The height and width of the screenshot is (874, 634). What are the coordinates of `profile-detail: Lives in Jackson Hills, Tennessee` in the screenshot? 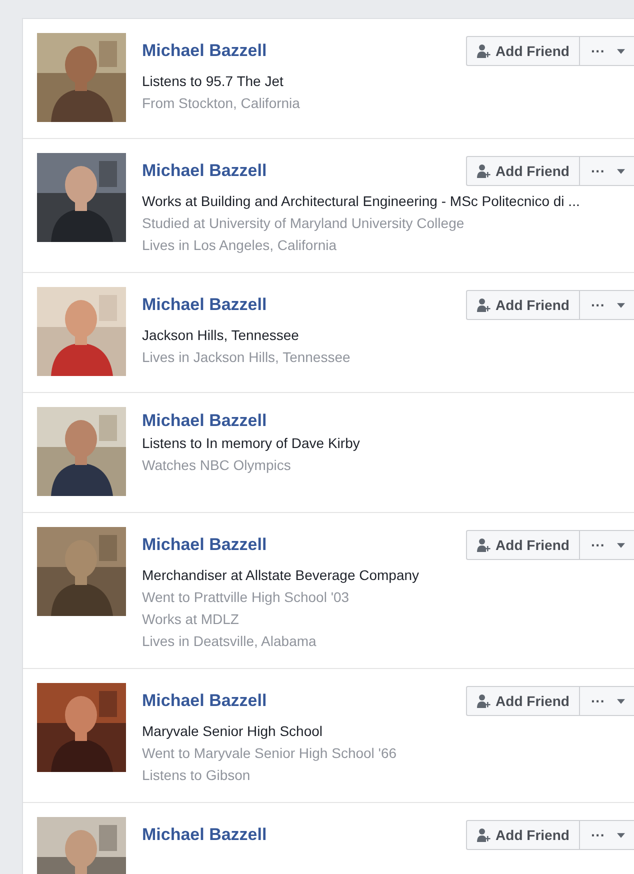 It's located at (247, 357).